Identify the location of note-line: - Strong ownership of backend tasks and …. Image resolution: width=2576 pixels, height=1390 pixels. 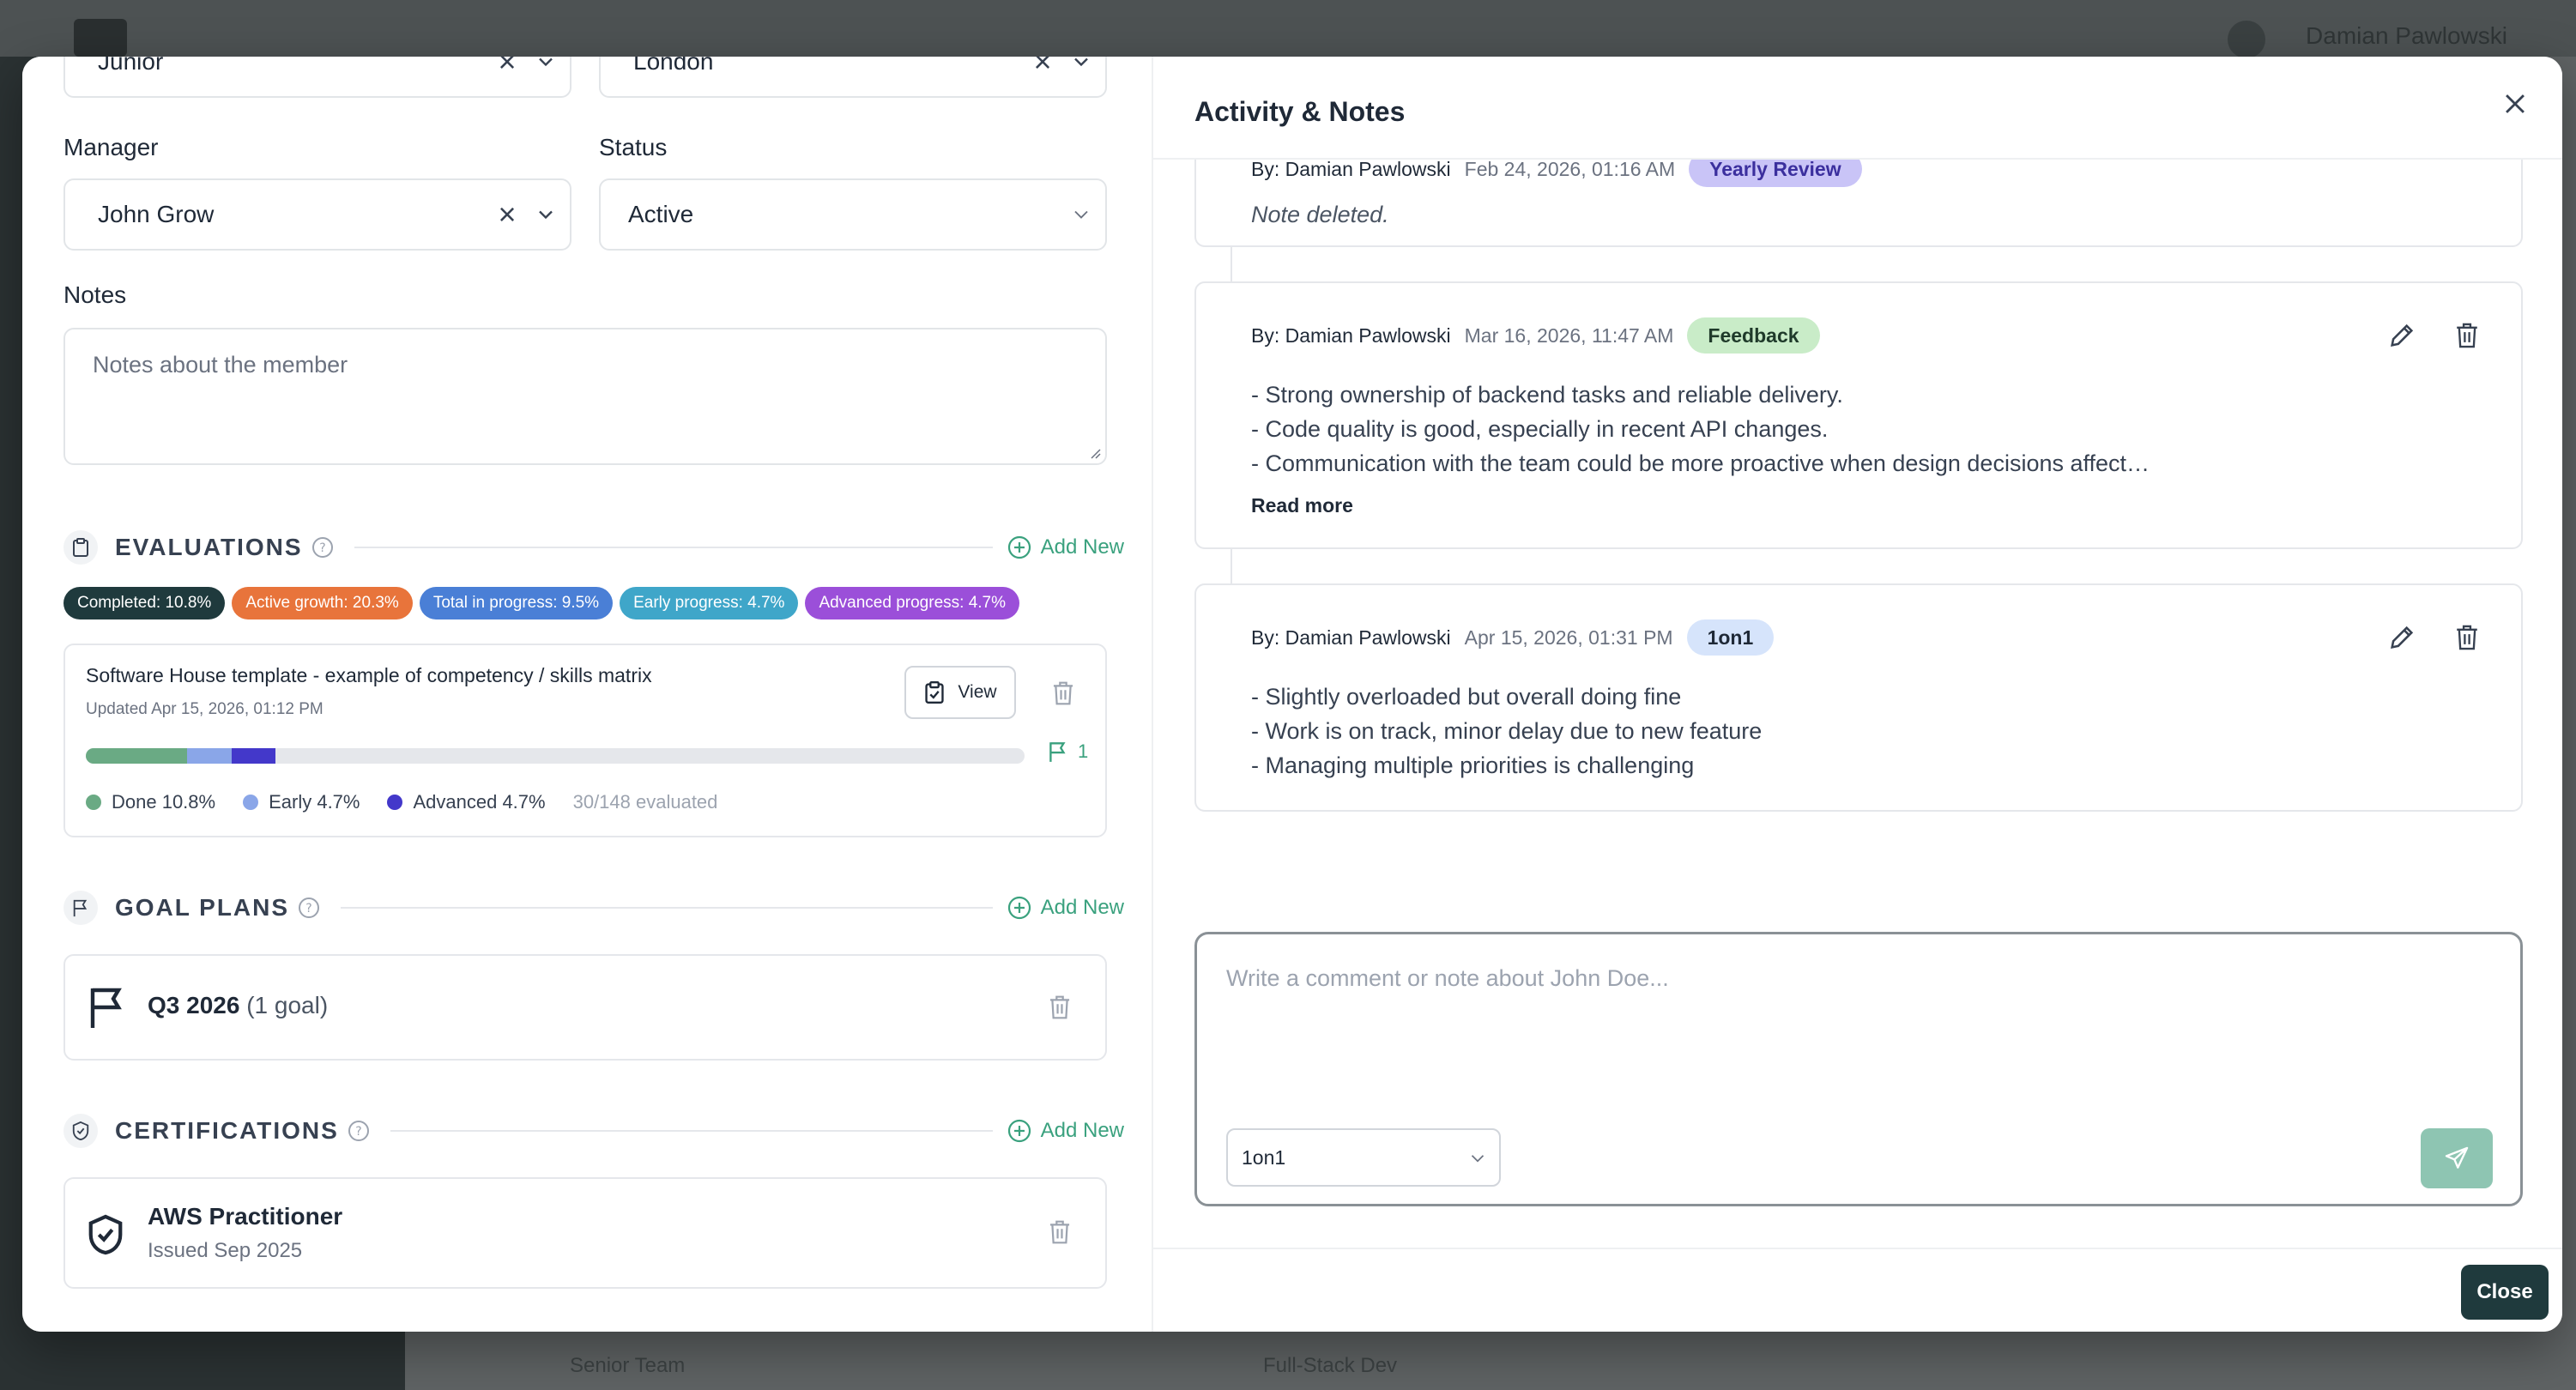
(1547, 395).